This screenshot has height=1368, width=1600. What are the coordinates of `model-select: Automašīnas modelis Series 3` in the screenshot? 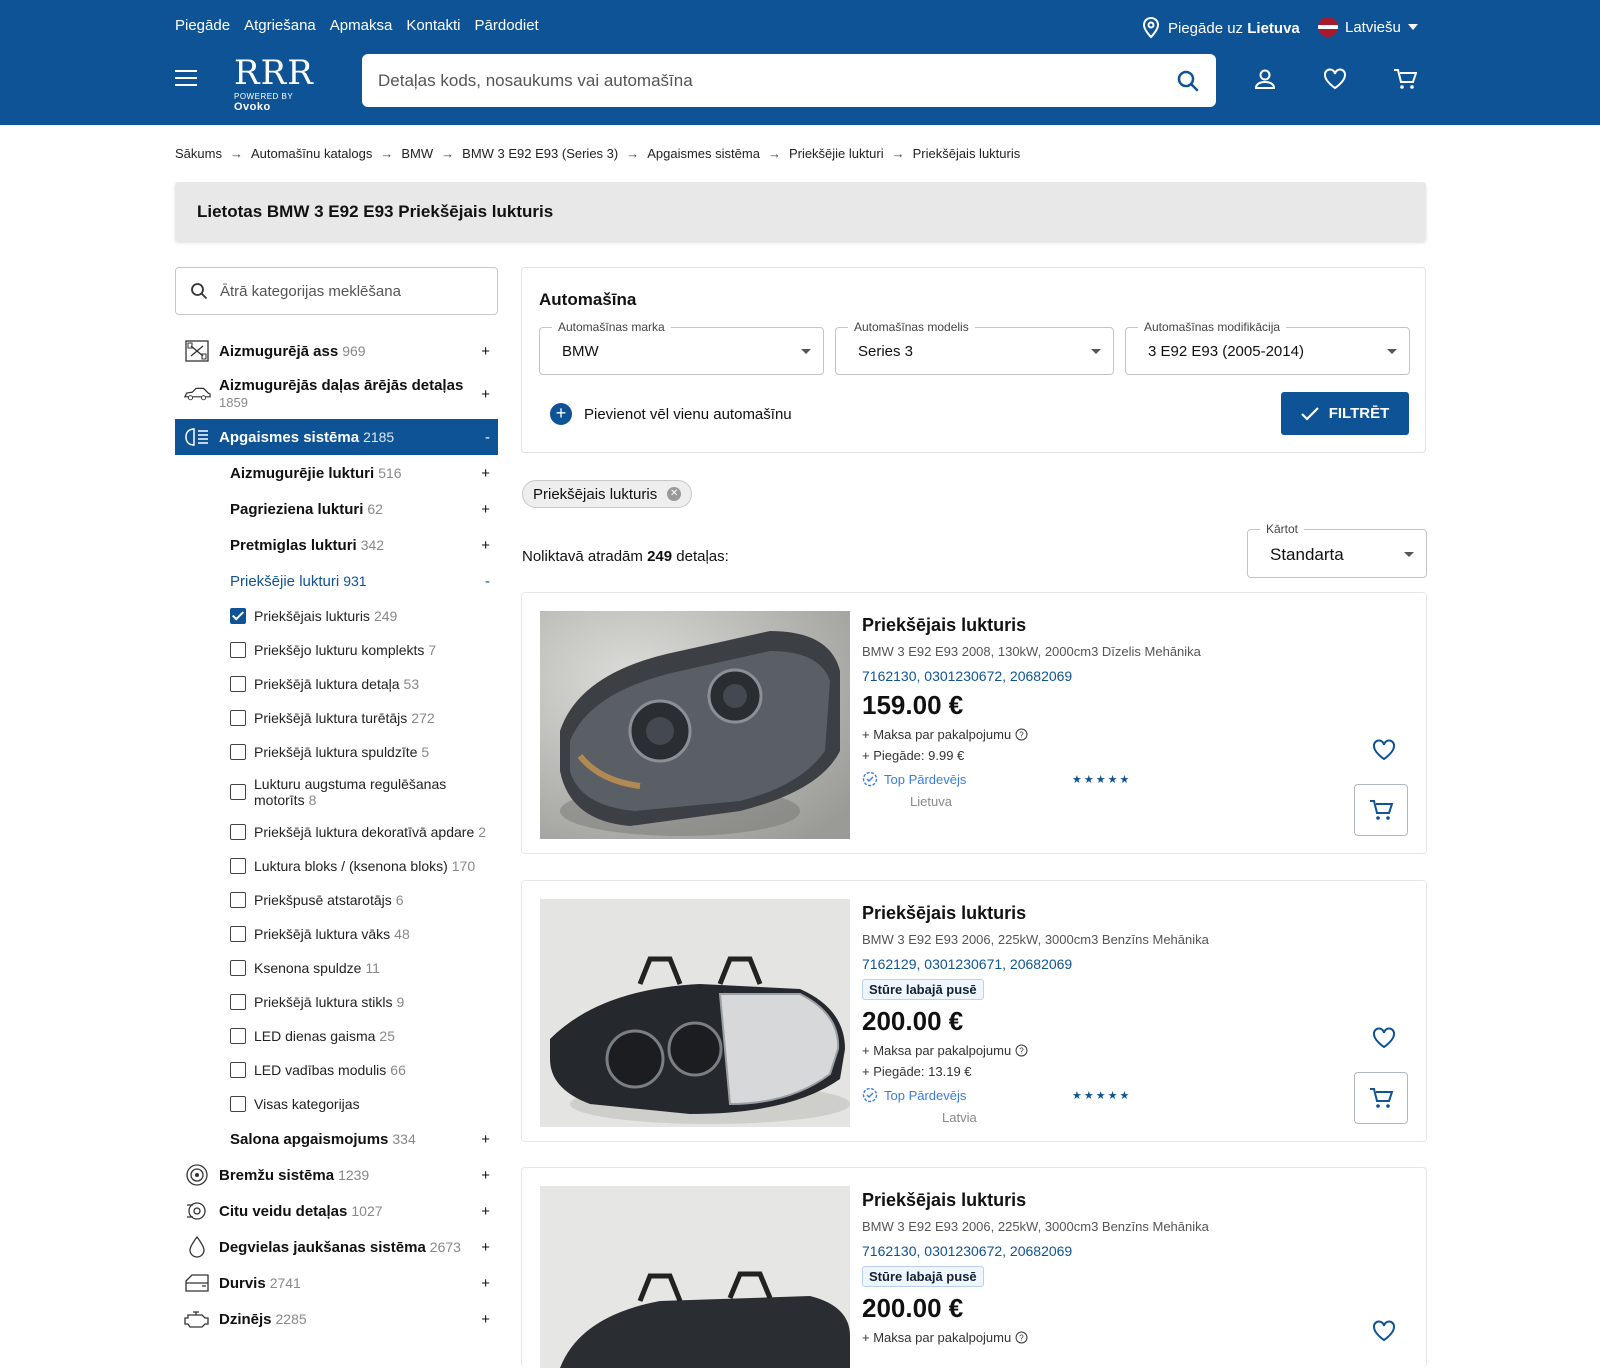 It's located at (974, 347).